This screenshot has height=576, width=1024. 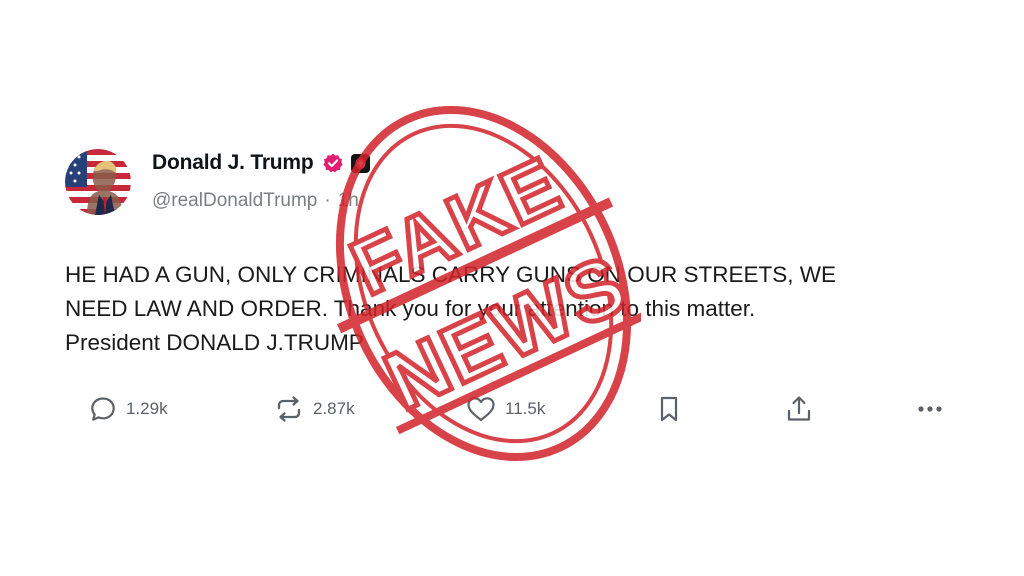 I want to click on share-button, so click(x=799, y=409).